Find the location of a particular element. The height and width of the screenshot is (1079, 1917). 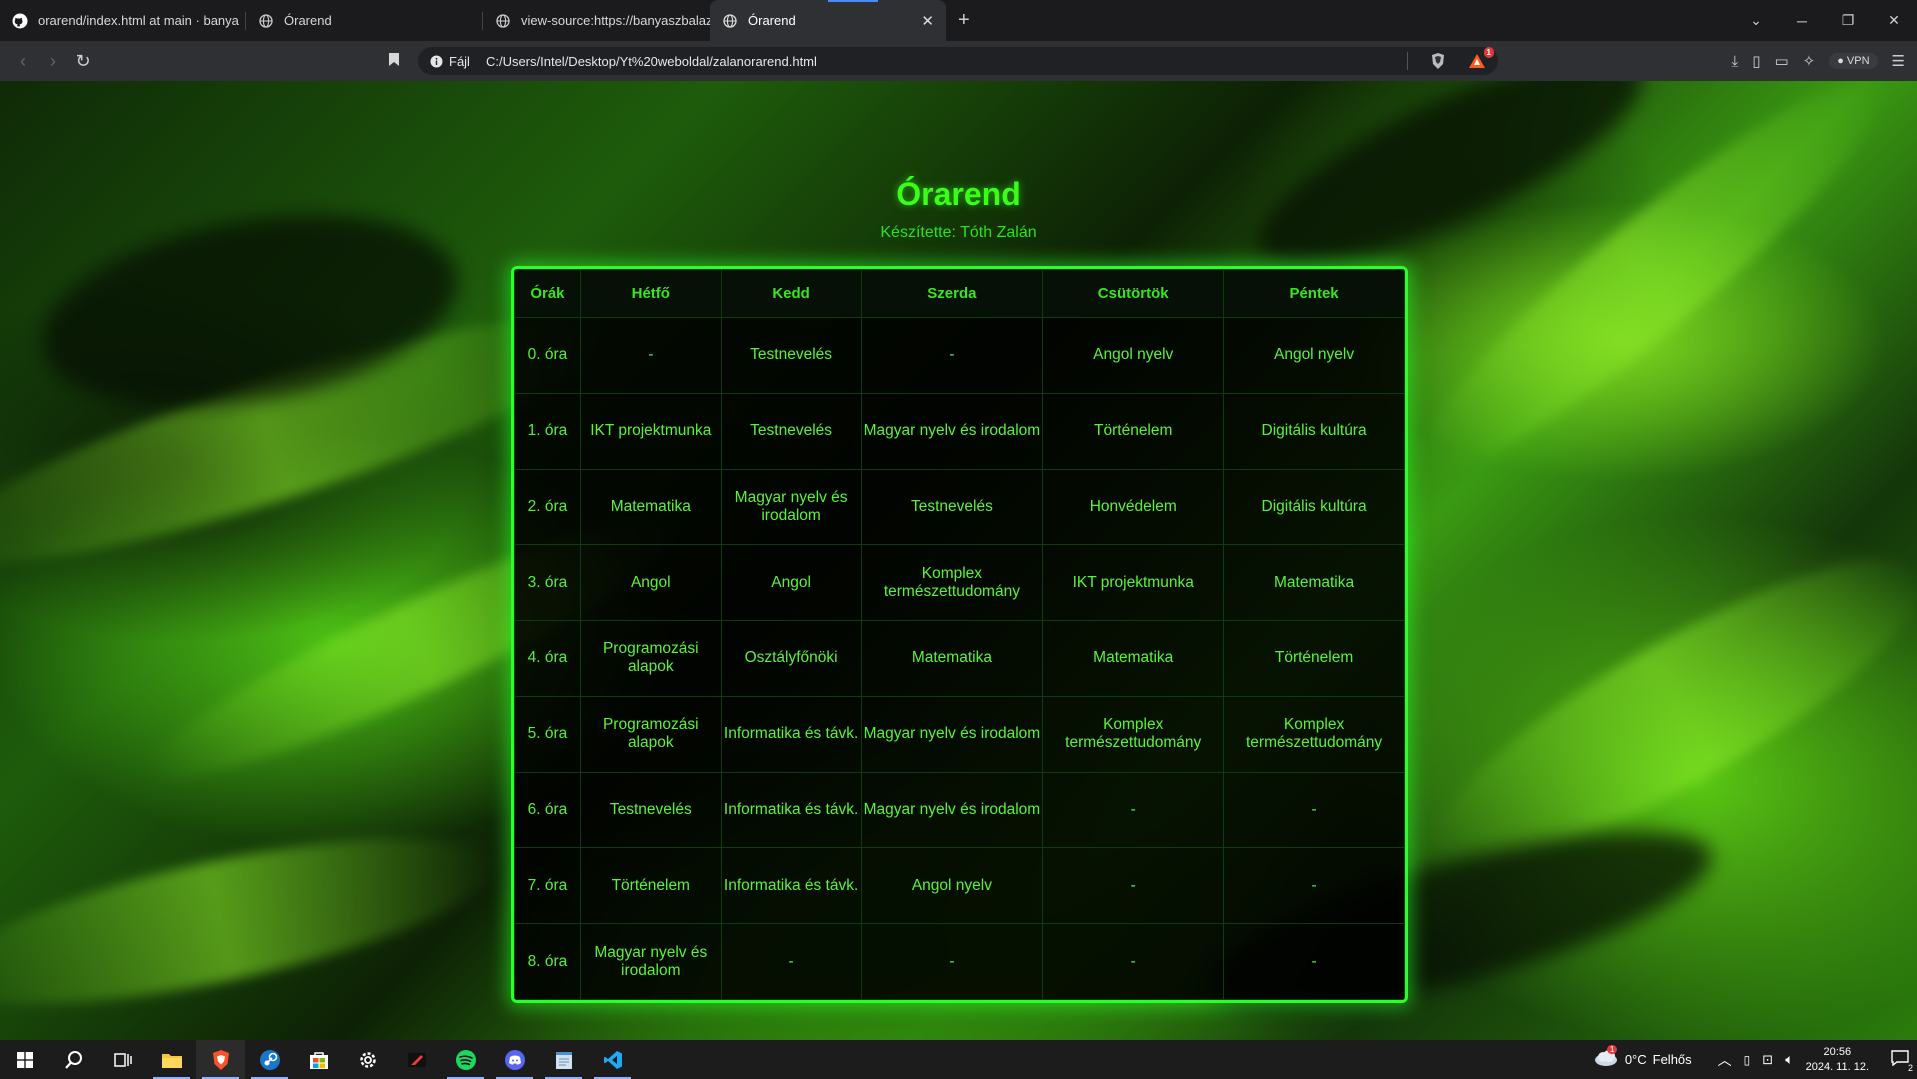

start-button is located at coordinates (24, 1059).